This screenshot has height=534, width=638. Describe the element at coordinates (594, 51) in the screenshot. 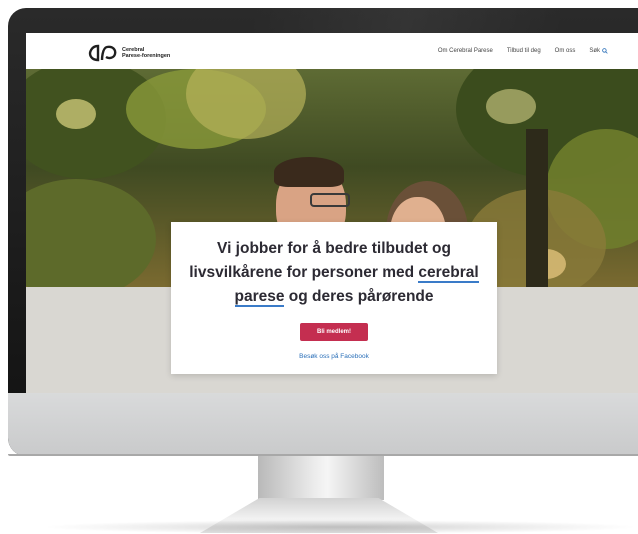

I see `nav-search-label: Søk` at that location.